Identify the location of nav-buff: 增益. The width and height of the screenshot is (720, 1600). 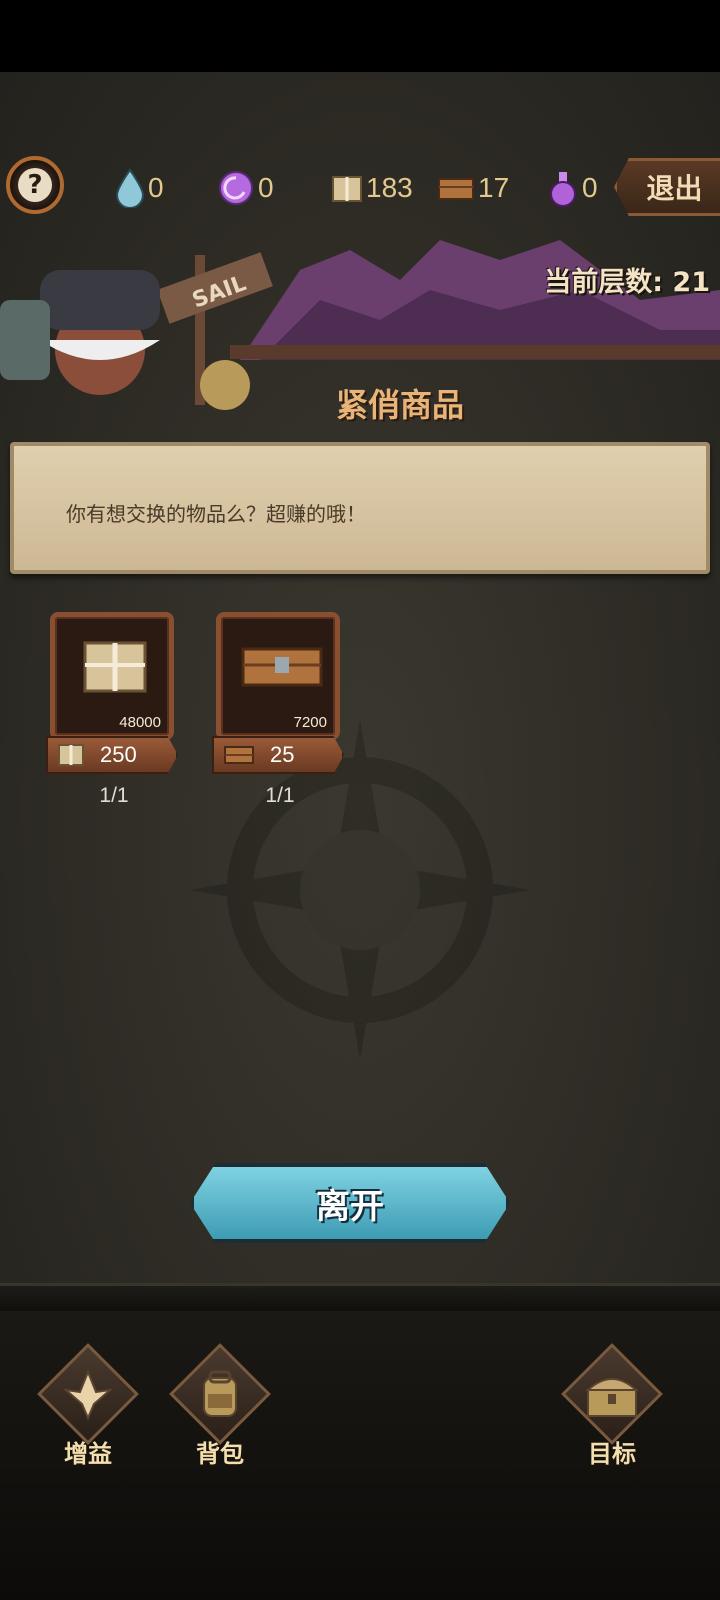
(84, 1405).